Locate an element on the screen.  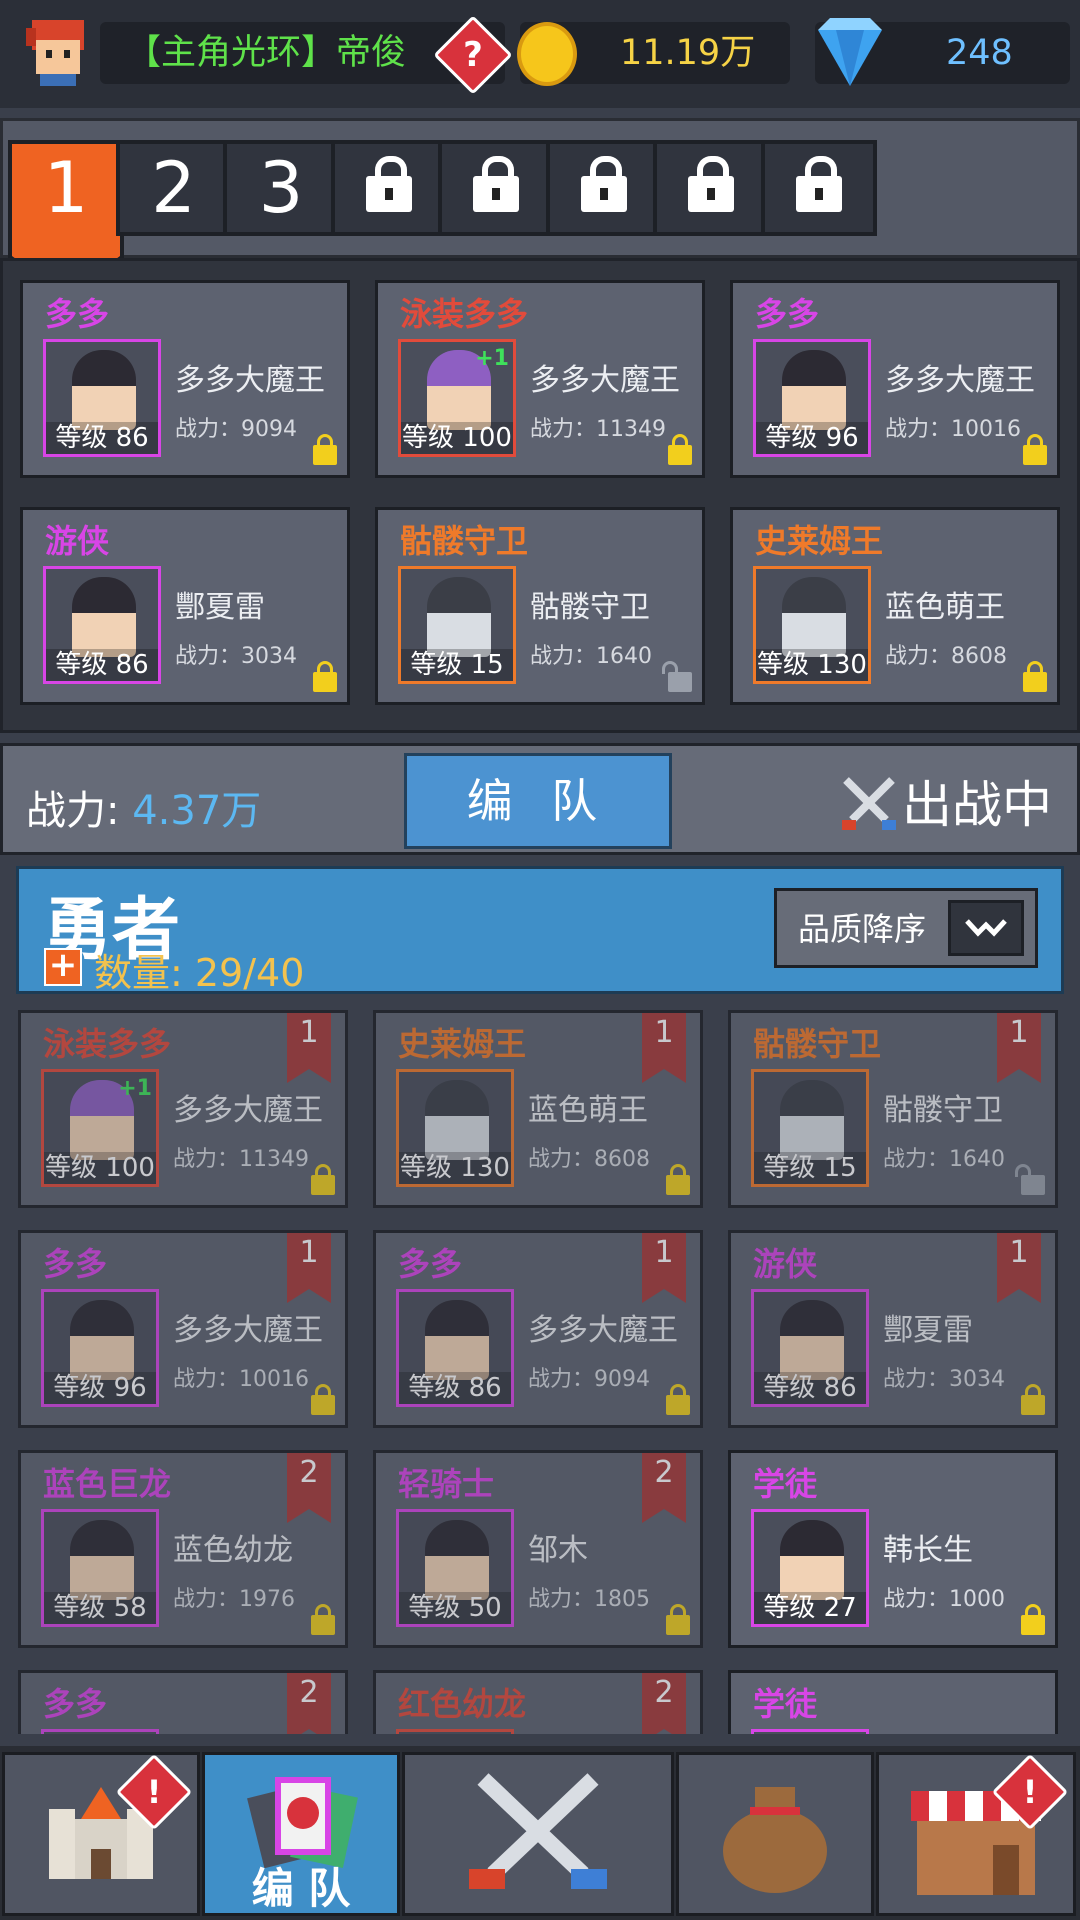
hero-power: 战力：3034 is located at coordinates (944, 1379).